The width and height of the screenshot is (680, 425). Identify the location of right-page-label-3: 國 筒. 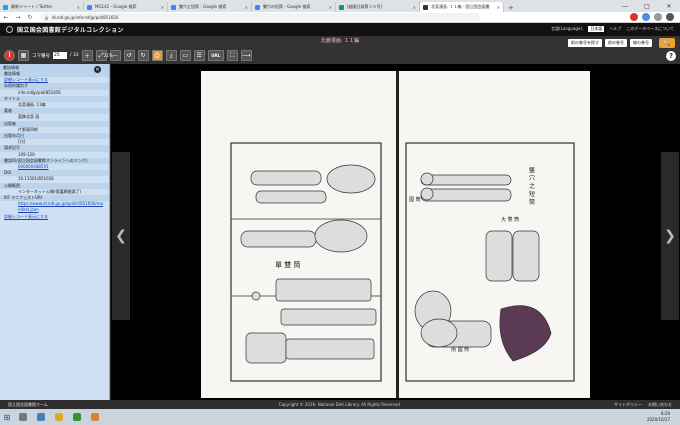
(415, 199).